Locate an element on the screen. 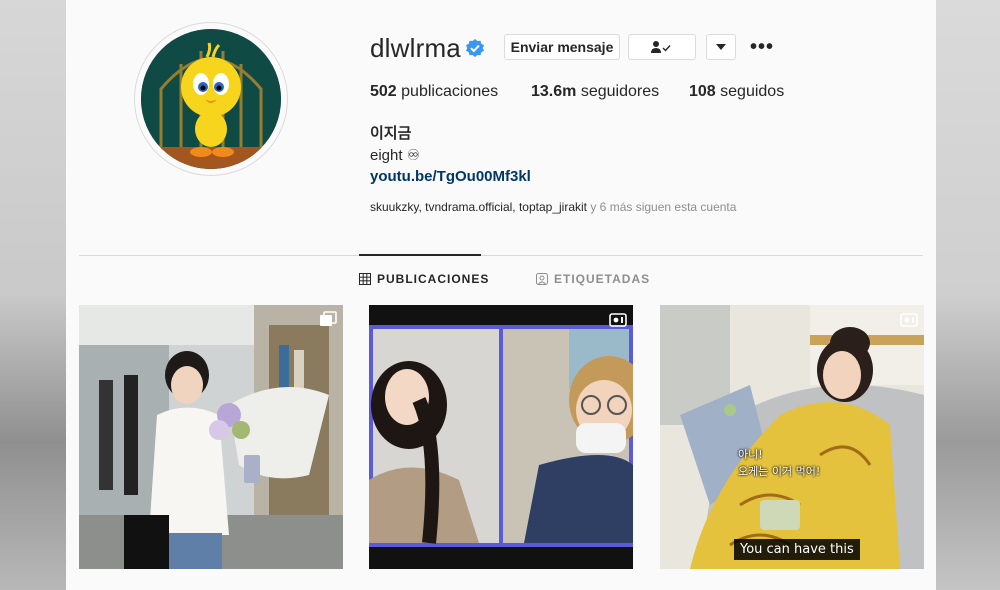 This screenshot has width=1000, height=590. tab-tagged-label: ETIQUETADAS is located at coordinates (602, 279).